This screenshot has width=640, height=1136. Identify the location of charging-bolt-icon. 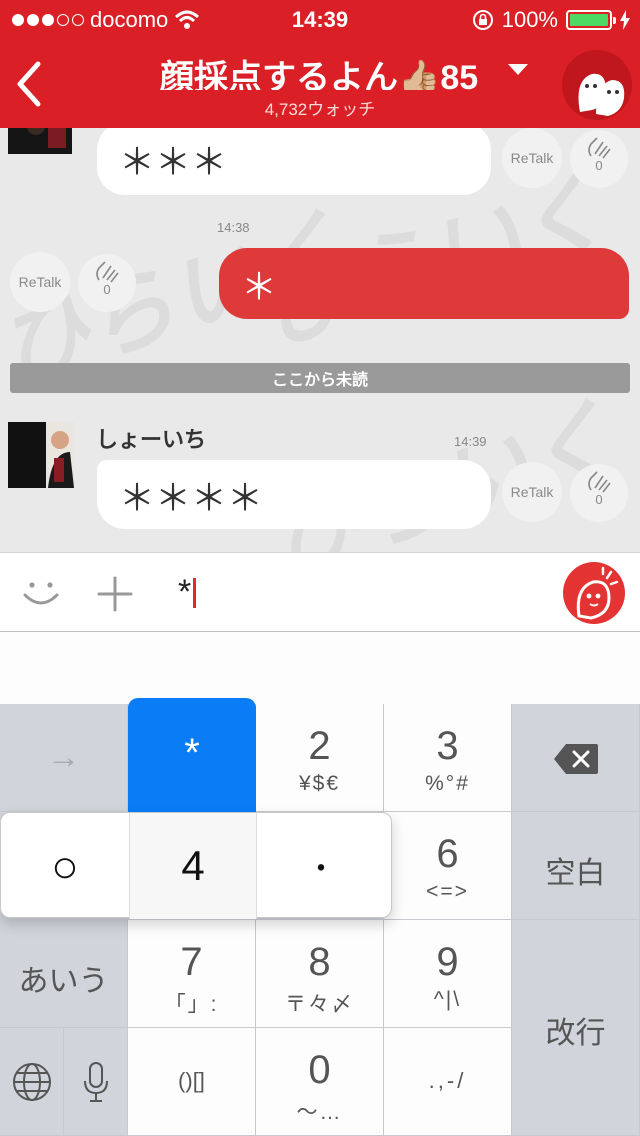
(625, 20).